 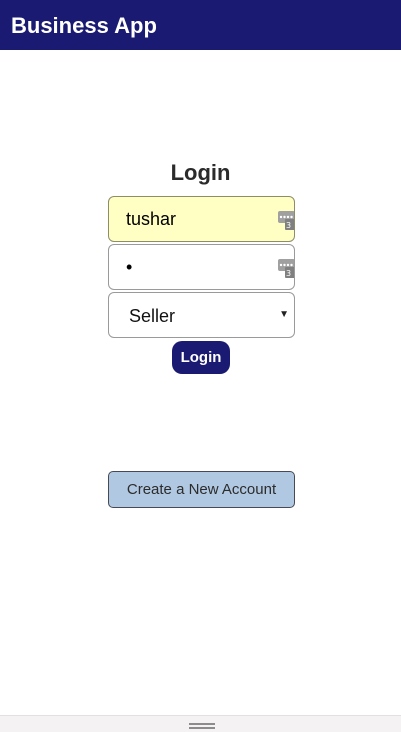 What do you see at coordinates (201, 315) in the screenshot?
I see `role-select: Seller ▼` at bounding box center [201, 315].